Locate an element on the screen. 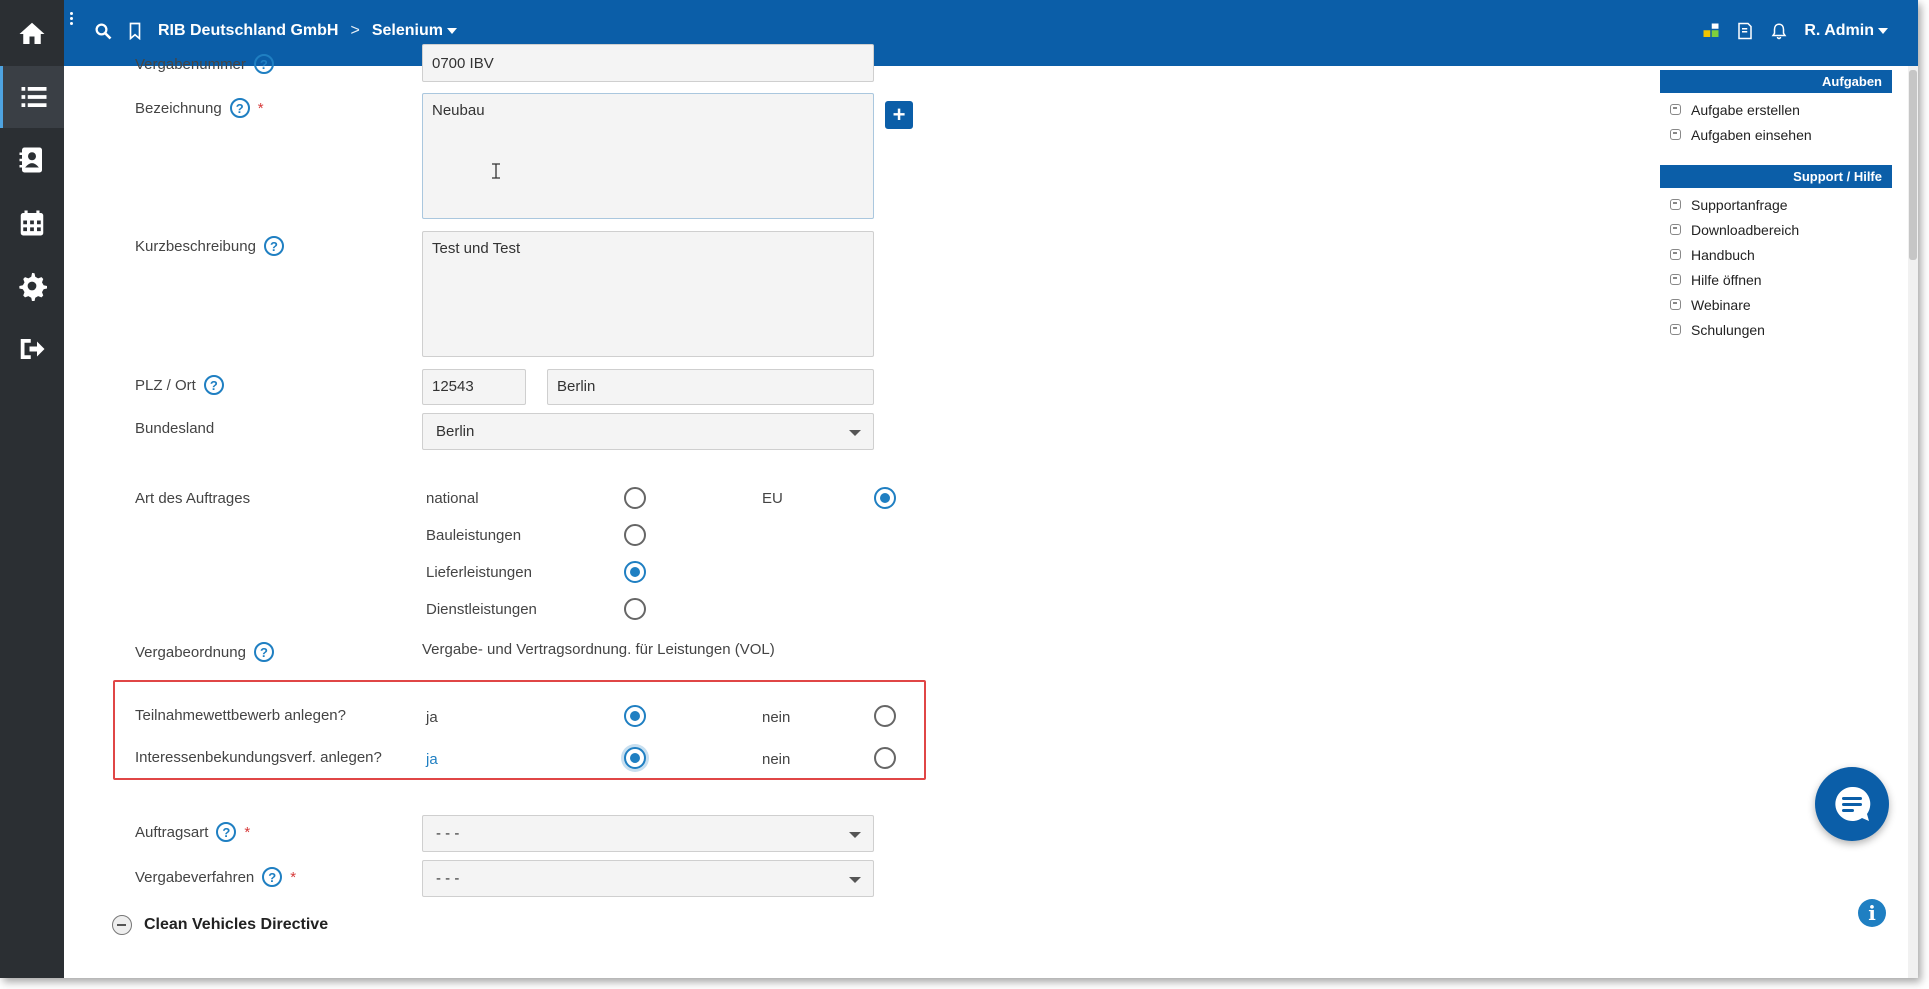  section-clean-vehicles: Clean Vehicles Directive is located at coordinates (220, 925).